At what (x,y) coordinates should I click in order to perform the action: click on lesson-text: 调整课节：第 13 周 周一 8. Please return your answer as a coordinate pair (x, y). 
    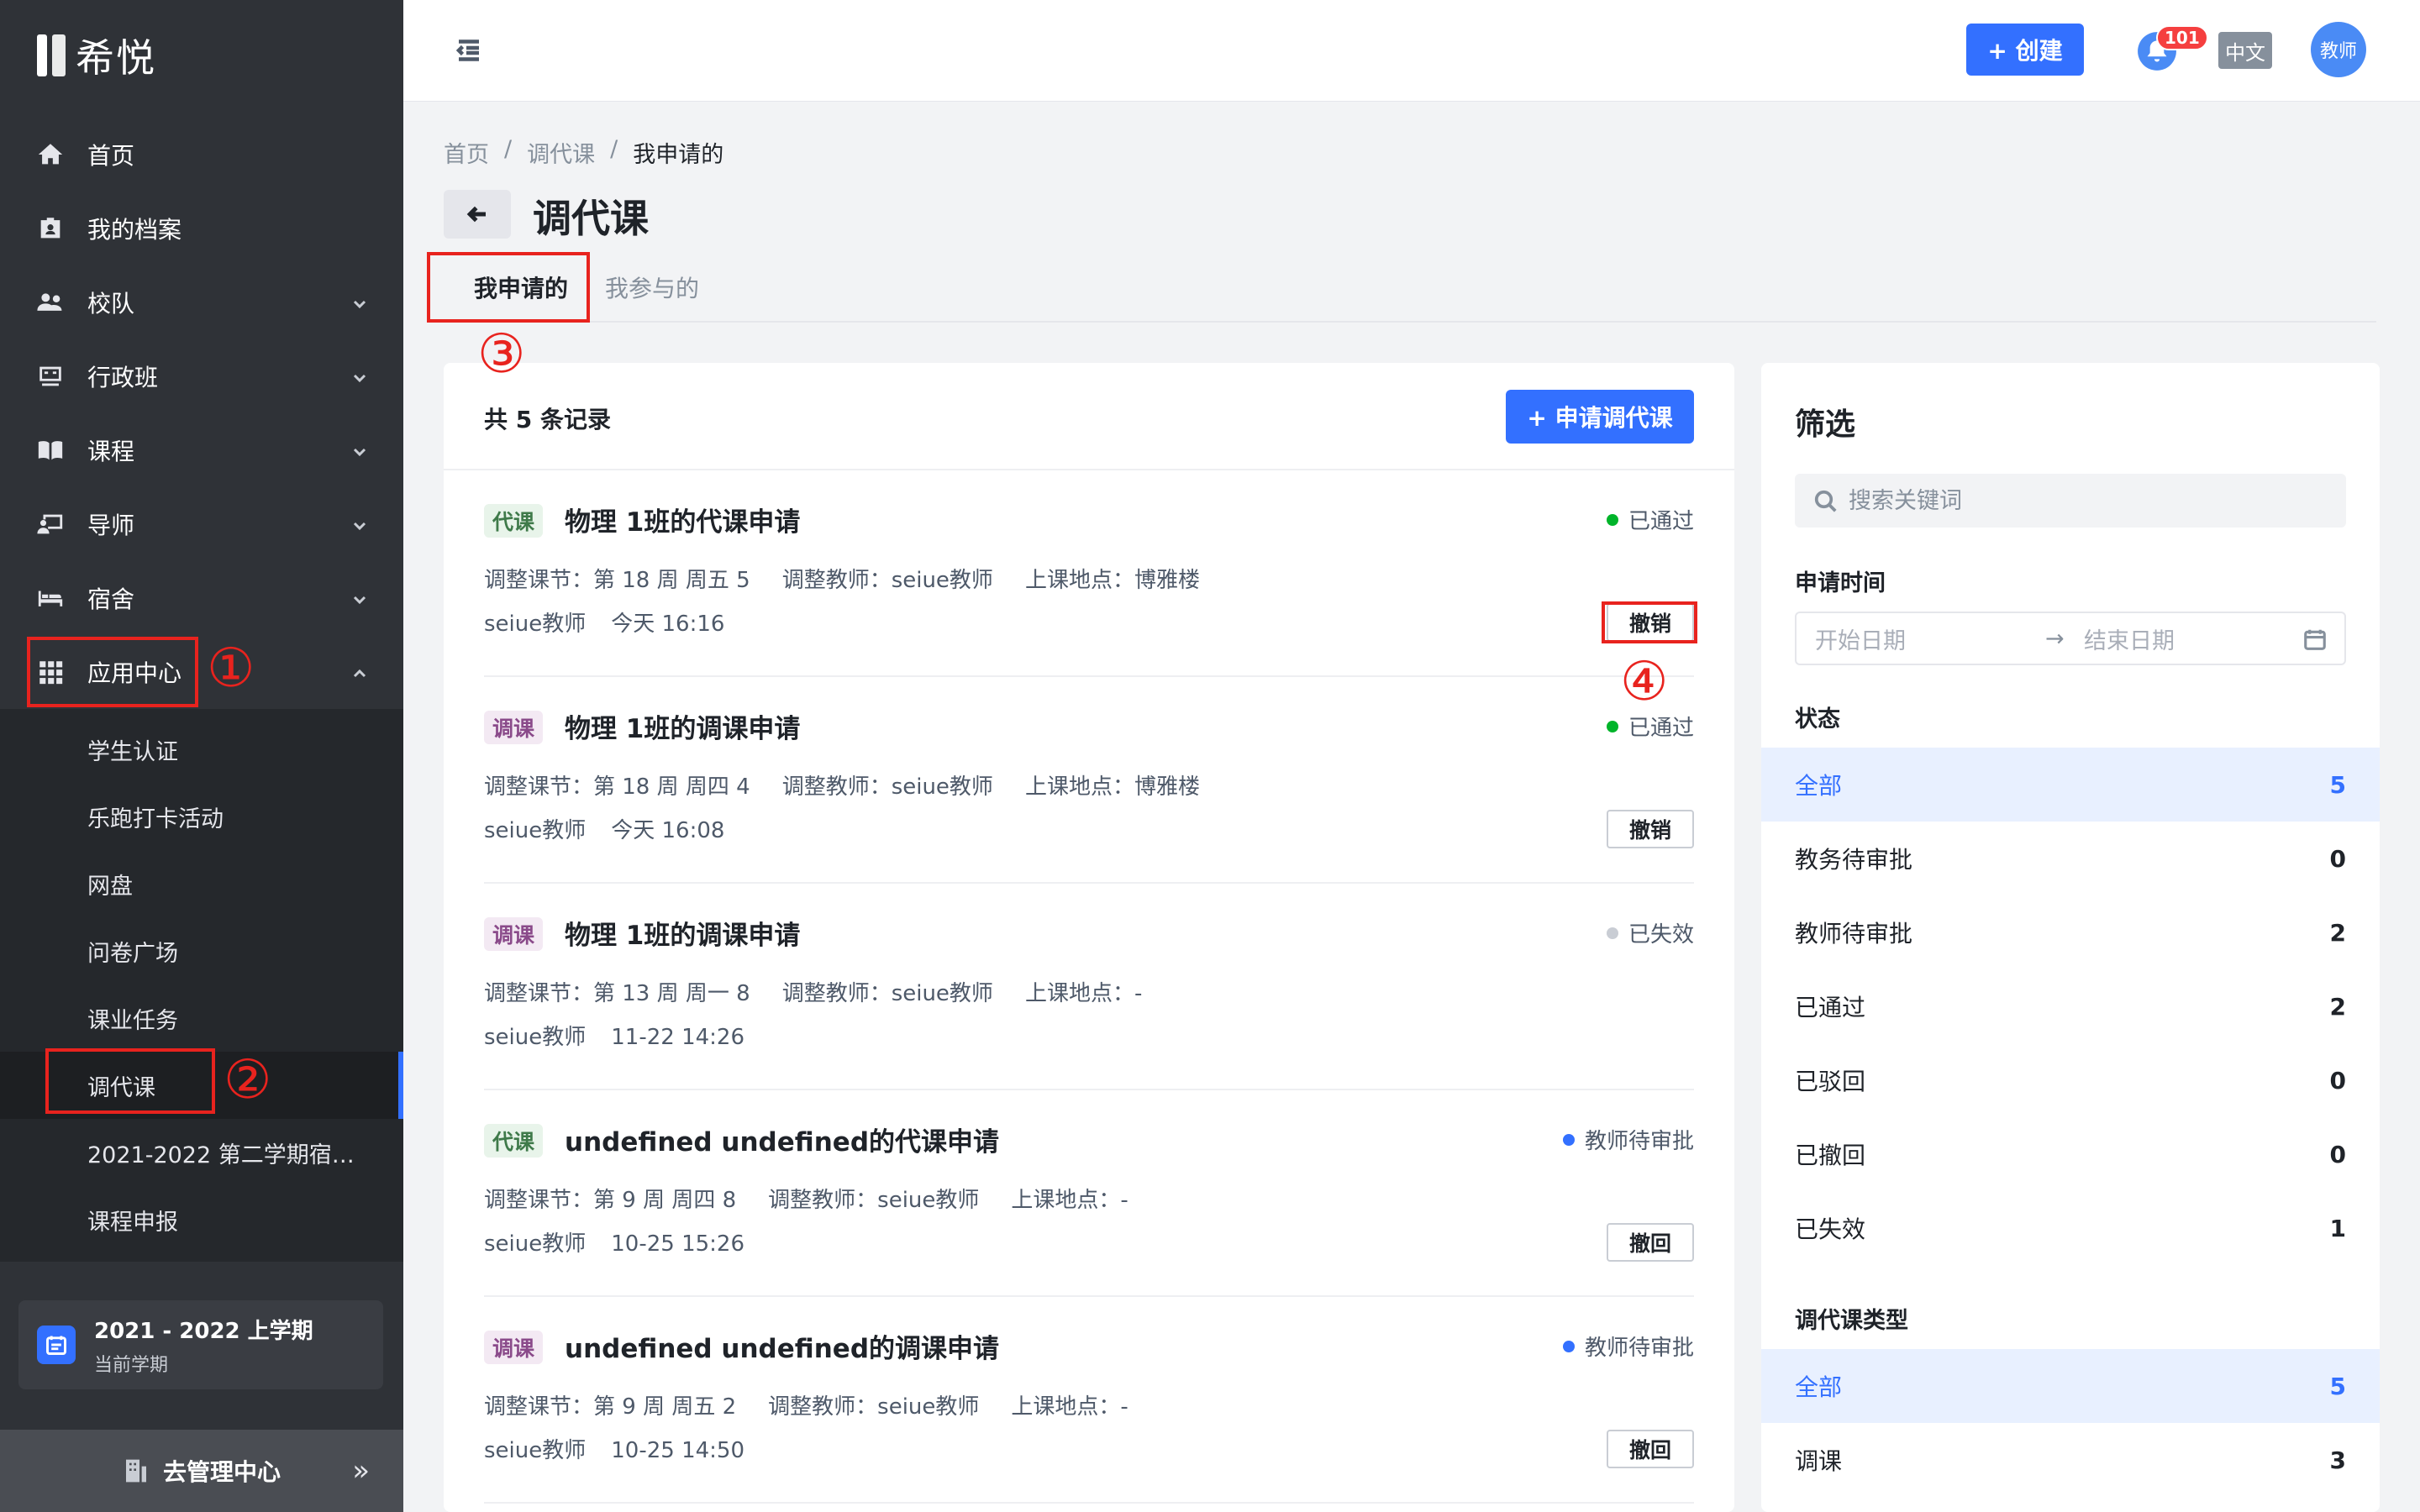
    Looking at the image, I should click on (617, 993).